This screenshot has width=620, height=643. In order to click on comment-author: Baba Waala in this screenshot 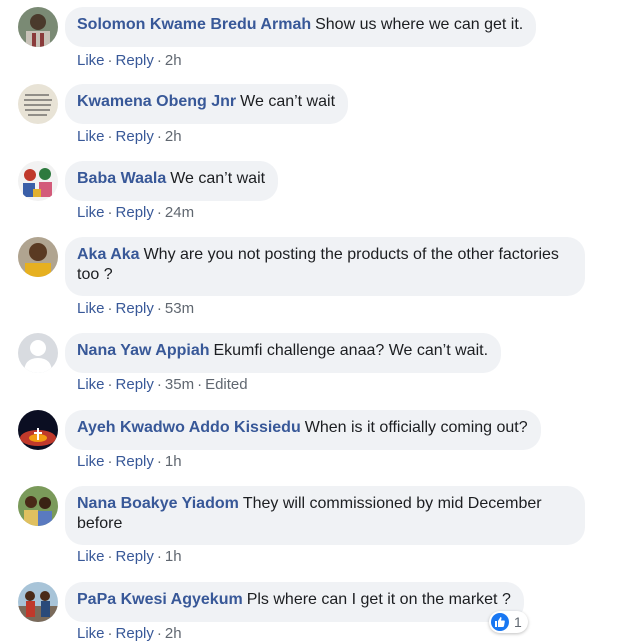, I will do `click(121, 178)`.